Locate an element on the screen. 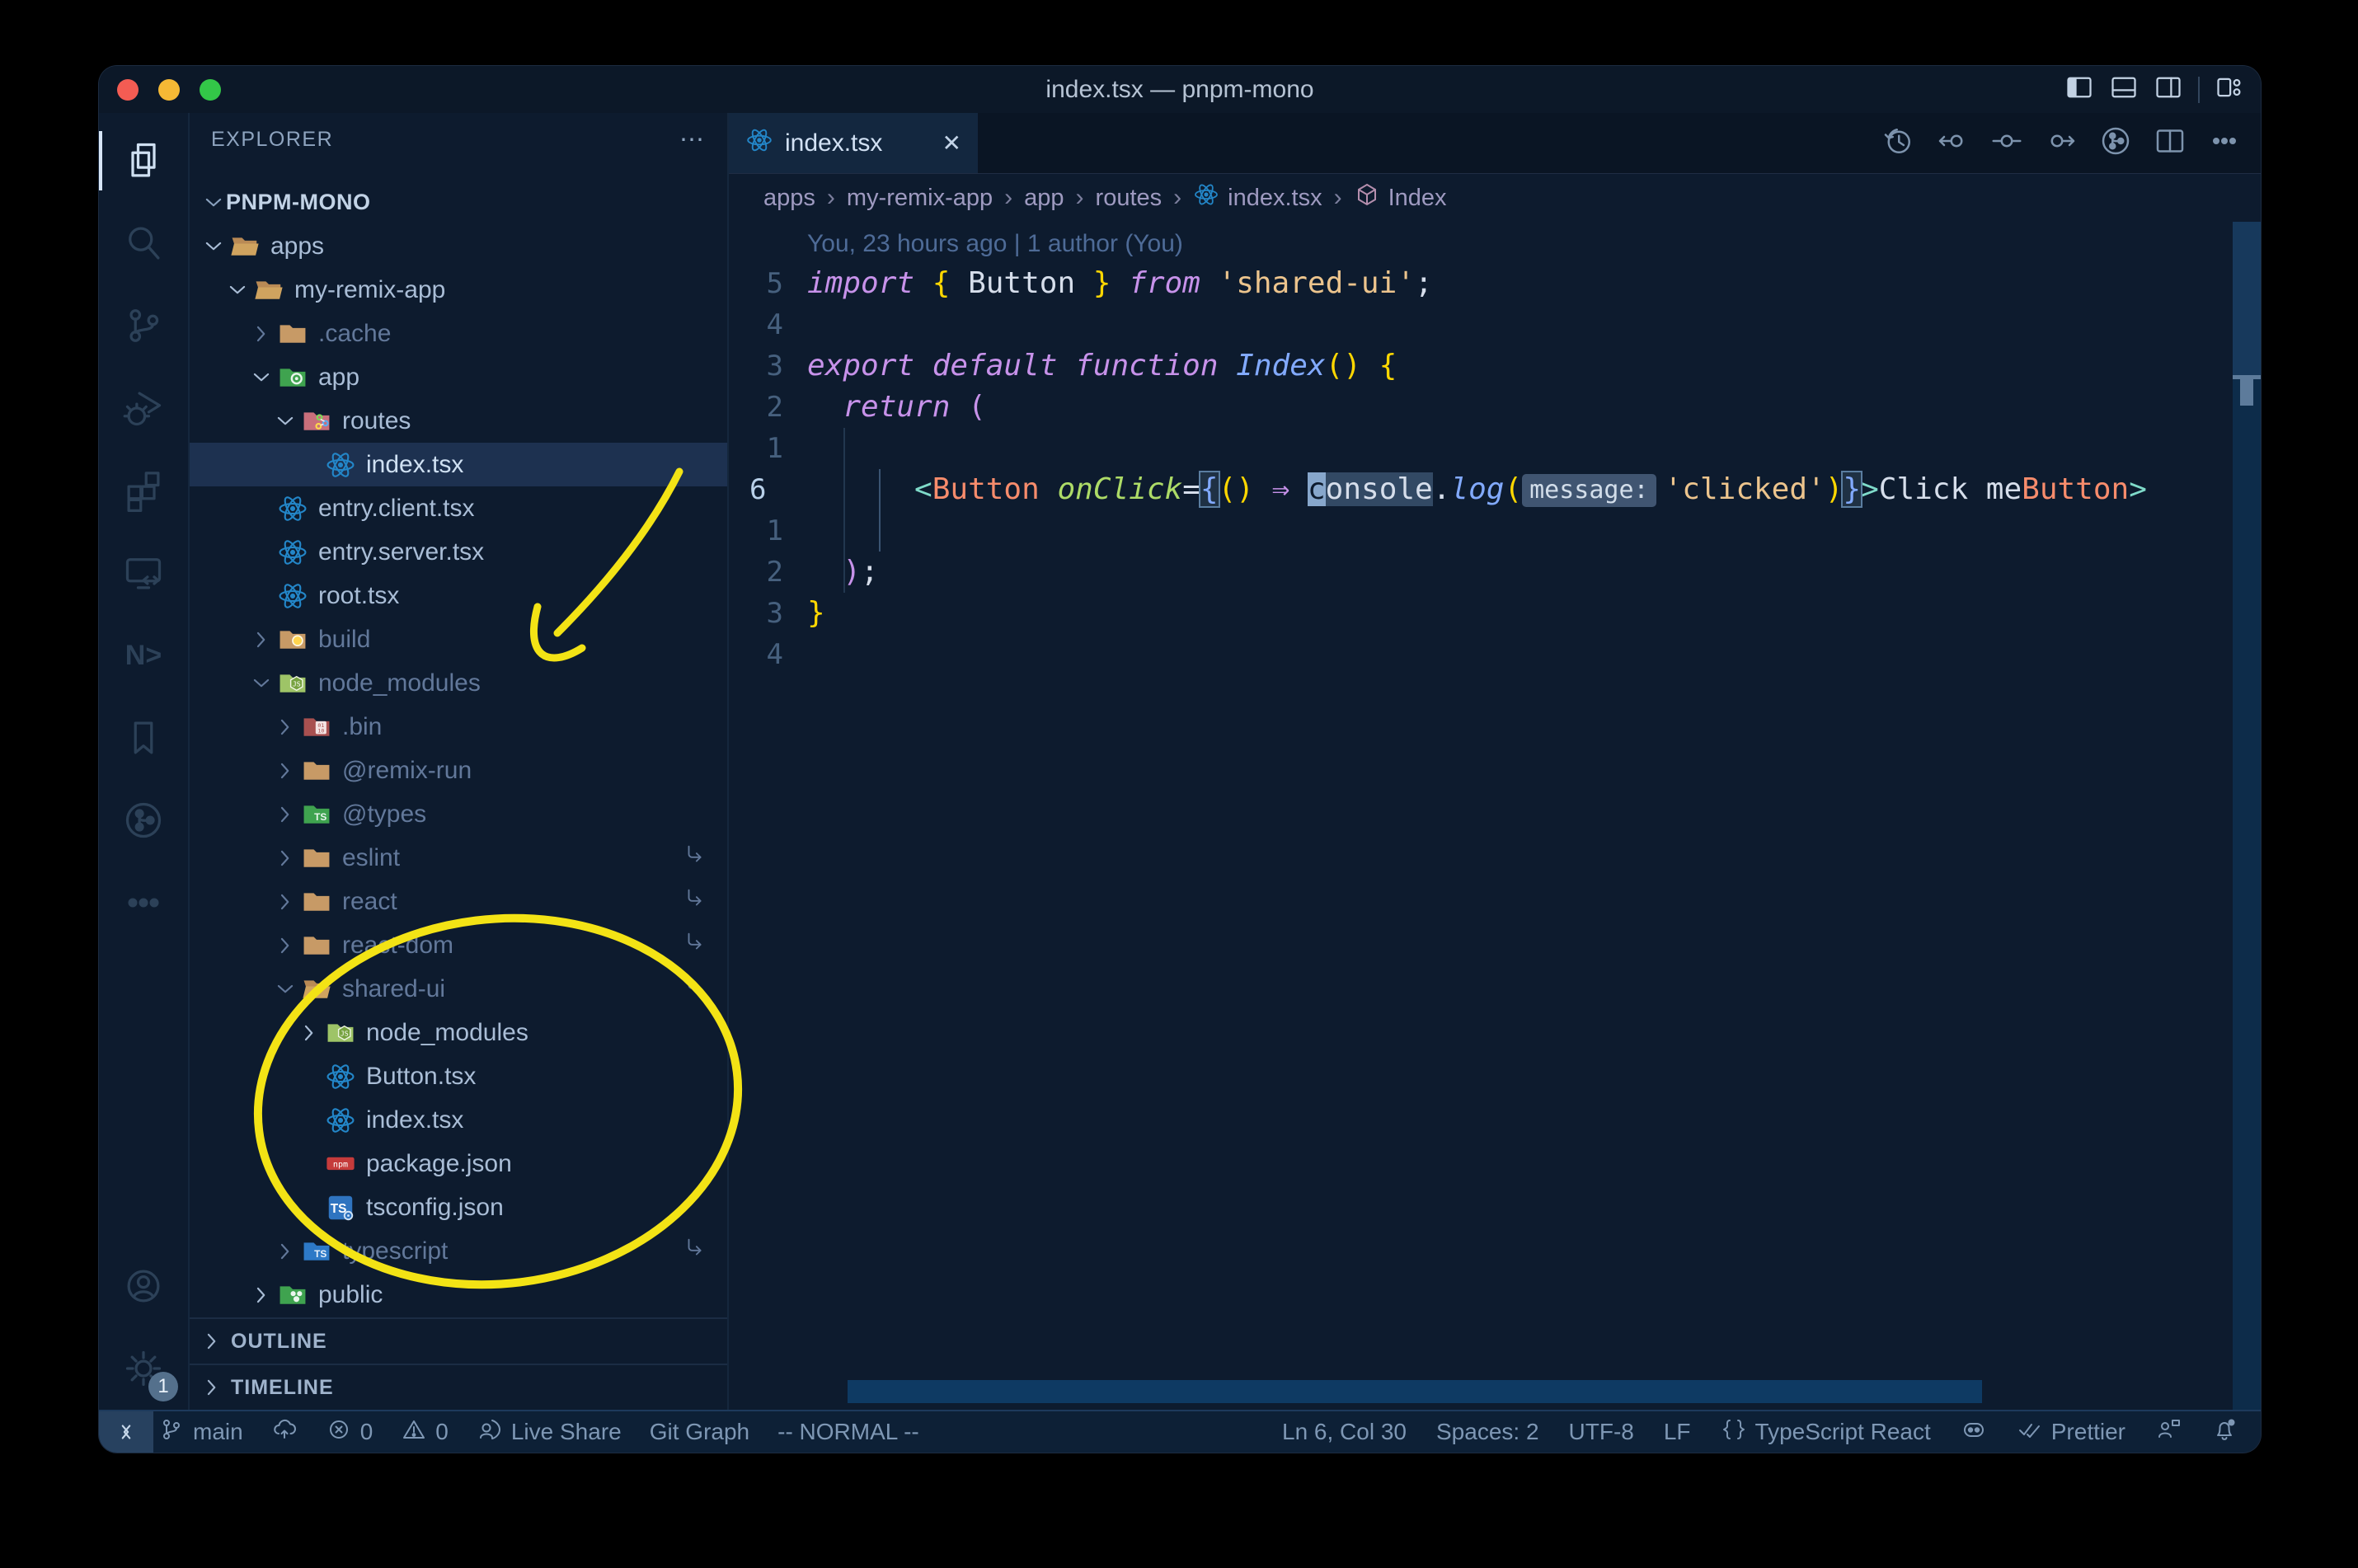 This screenshot has width=2358, height=1568. status-cursor-position: Ln 6, Col 30 is located at coordinates (1344, 1432).